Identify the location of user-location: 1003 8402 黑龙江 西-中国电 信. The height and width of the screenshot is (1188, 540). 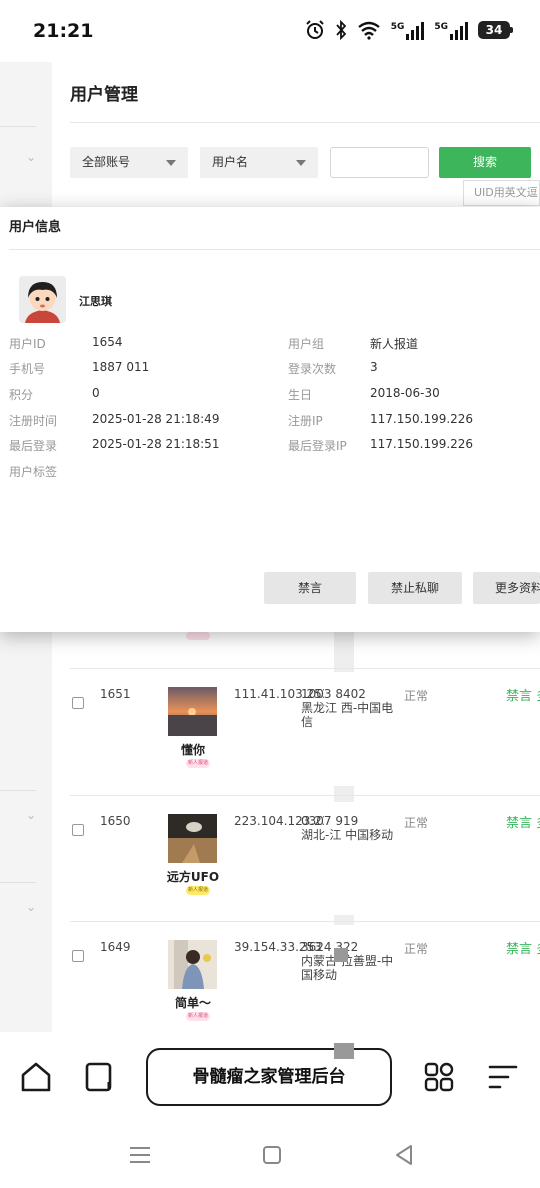
(360, 708).